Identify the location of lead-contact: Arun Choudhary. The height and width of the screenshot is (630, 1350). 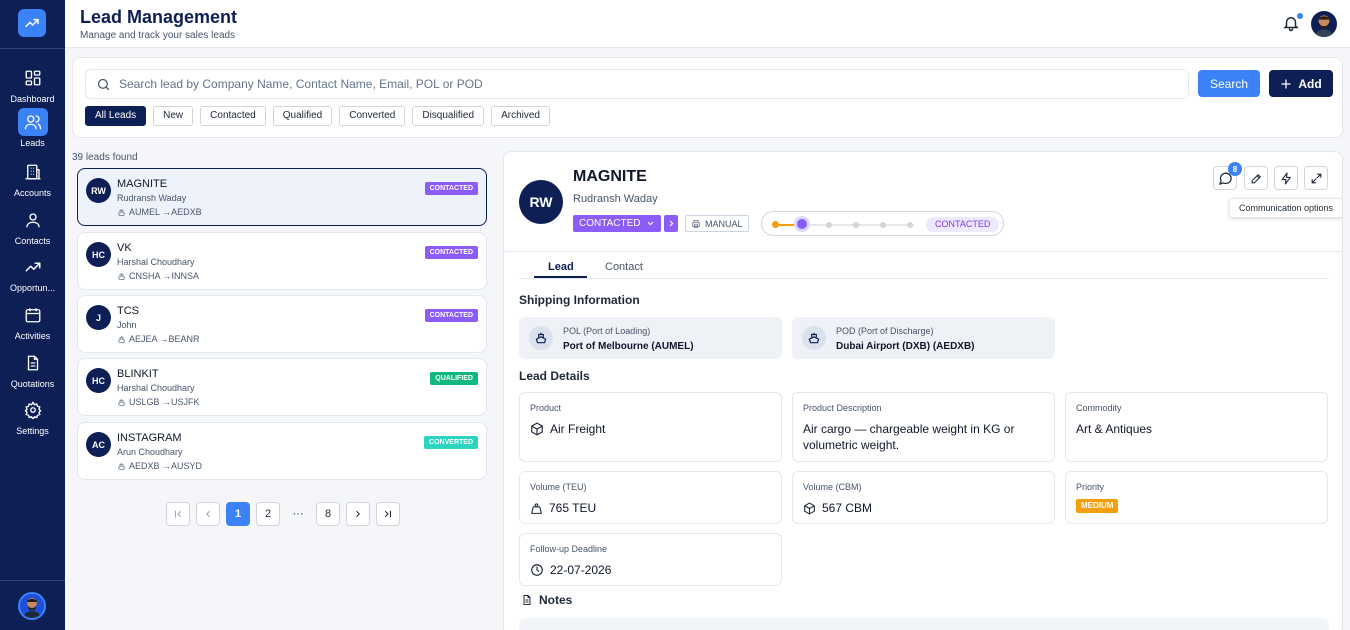
(150, 452).